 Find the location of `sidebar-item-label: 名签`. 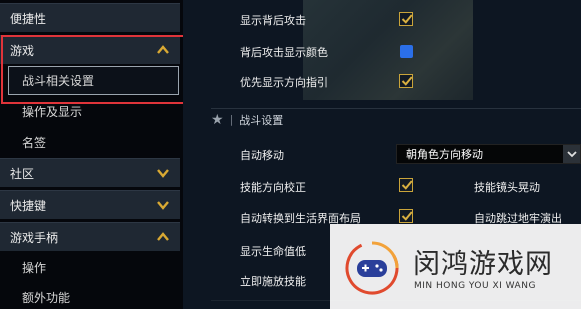

sidebar-item-label: 名签 is located at coordinates (34, 143).